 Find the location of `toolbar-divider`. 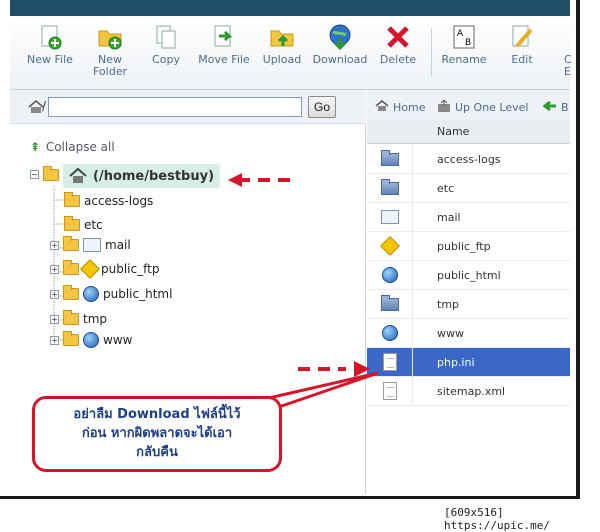

toolbar-divider is located at coordinates (431, 52).